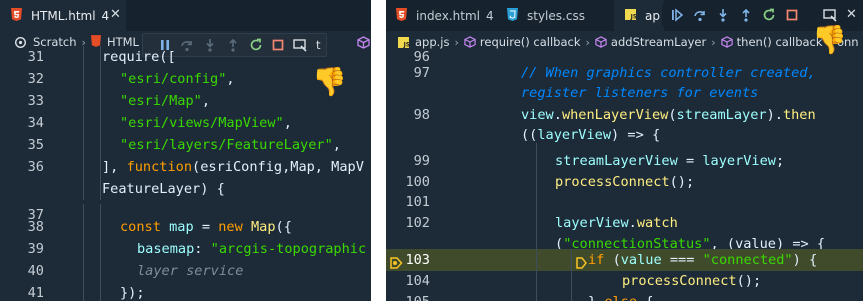 The height and width of the screenshot is (301, 863). Describe the element at coordinates (830, 15) in the screenshot. I see `inspect-icon` at that location.